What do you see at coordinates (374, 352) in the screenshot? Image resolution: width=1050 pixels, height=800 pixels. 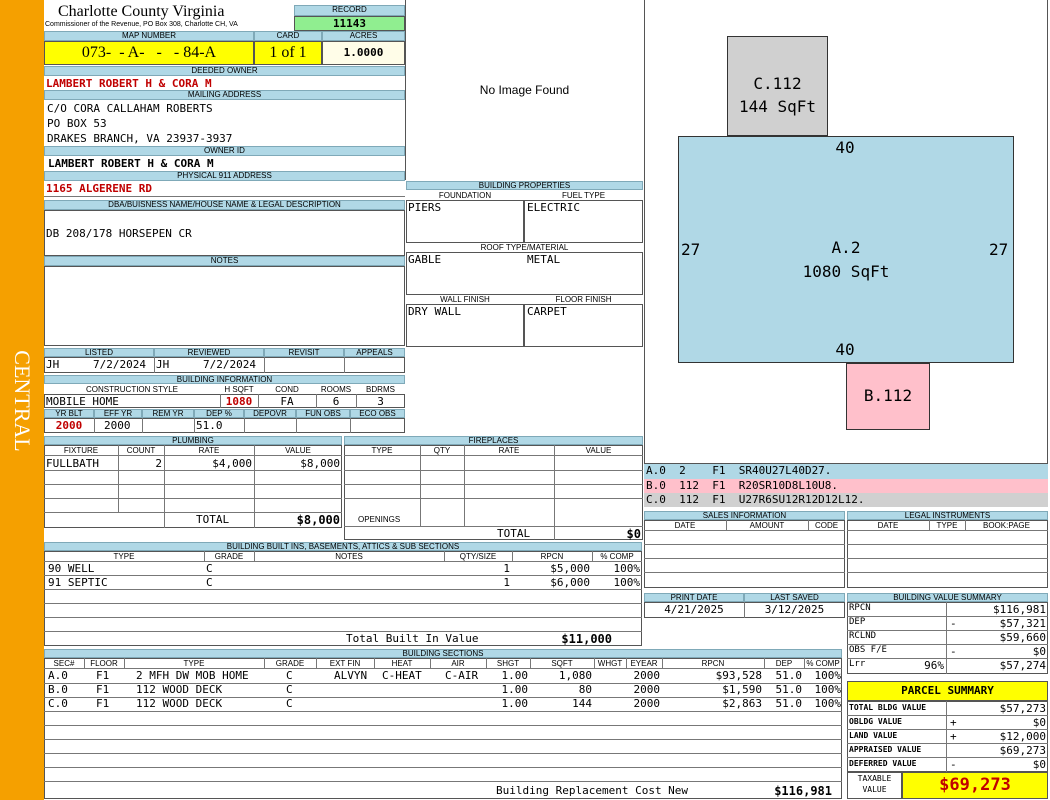 I see `appeals-label: APPEALS` at bounding box center [374, 352].